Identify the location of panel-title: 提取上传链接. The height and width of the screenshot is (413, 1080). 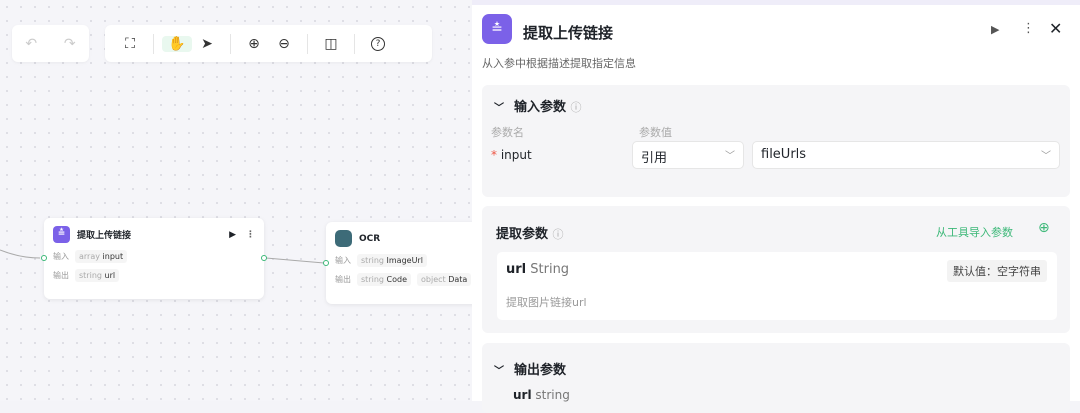
(568, 32).